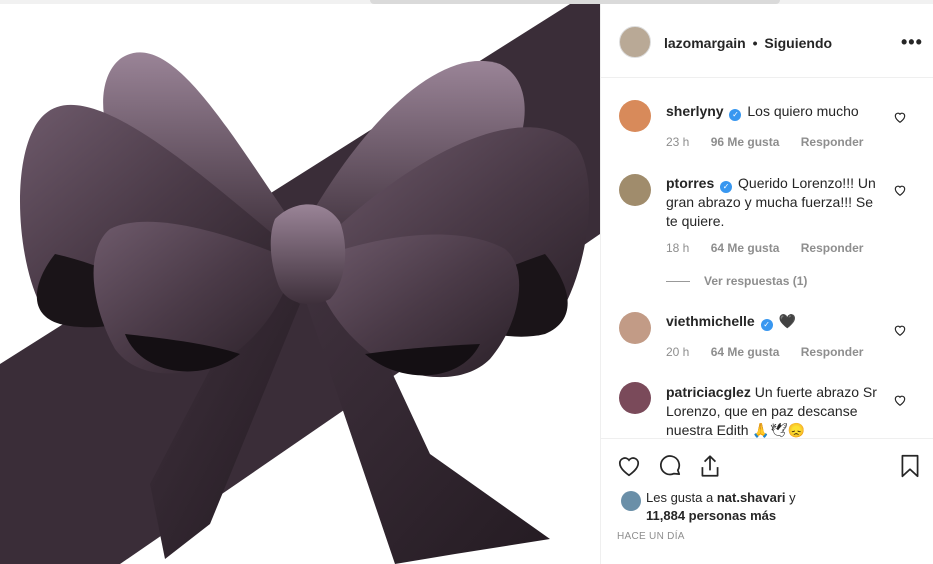 This screenshot has width=933, height=564. What do you see at coordinates (787, 321) in the screenshot?
I see `comment-text: 🖤` at bounding box center [787, 321].